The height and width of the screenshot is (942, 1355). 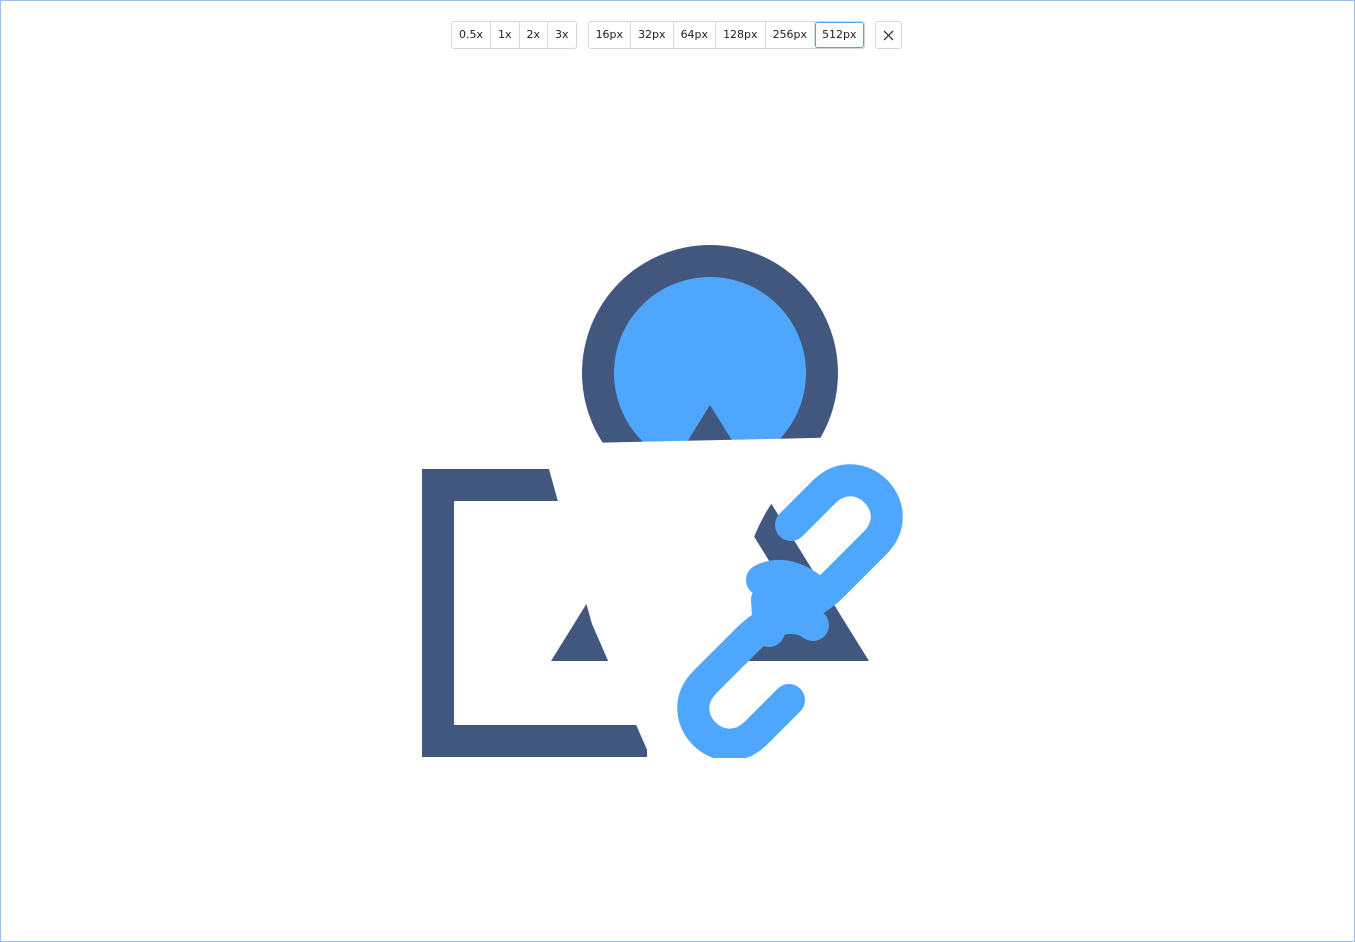 I want to click on size-button-group: 16px 32px 64px 128px 256px 512px, so click(x=726, y=35).